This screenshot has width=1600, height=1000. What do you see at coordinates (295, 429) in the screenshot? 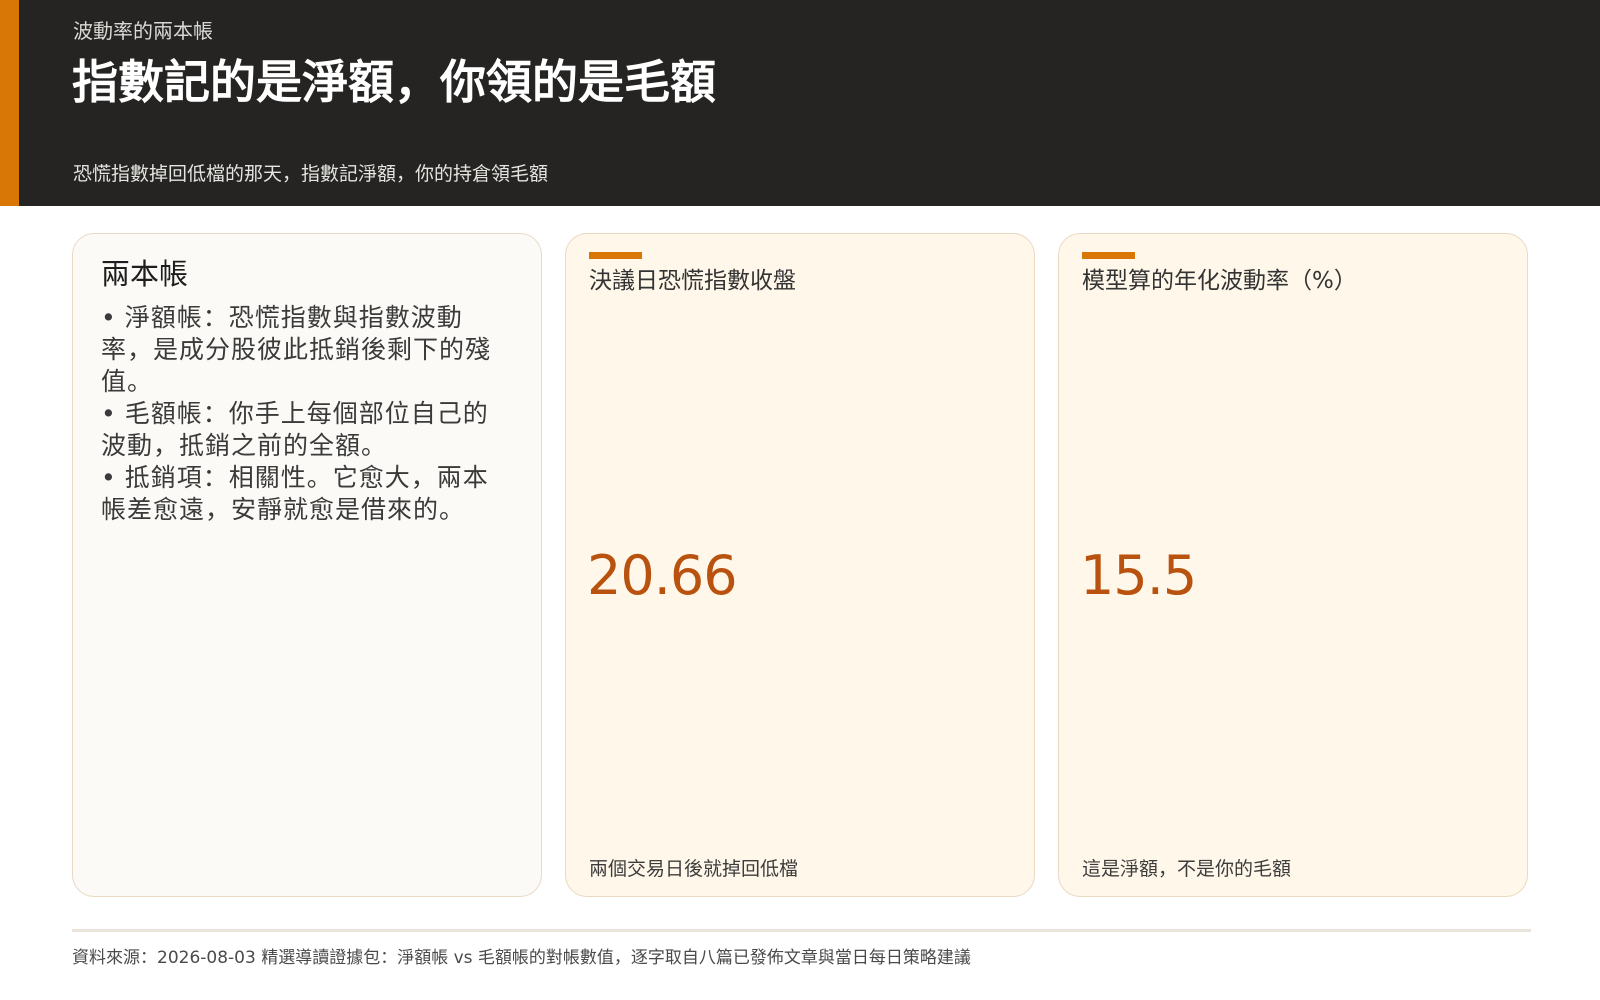
I see `bullet-text: 毛額帳：你手上每個部位自己的波動，抵銷之前的全額。` at bounding box center [295, 429].